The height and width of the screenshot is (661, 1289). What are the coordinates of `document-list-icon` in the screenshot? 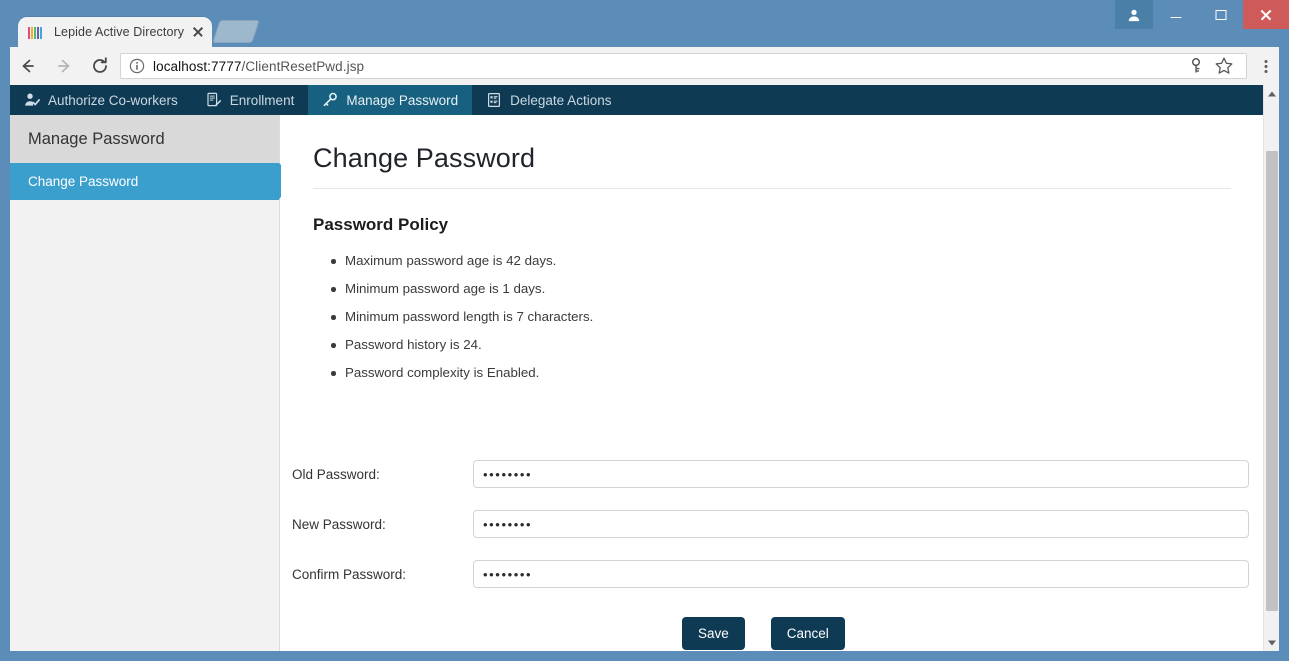 It's located at (494, 100).